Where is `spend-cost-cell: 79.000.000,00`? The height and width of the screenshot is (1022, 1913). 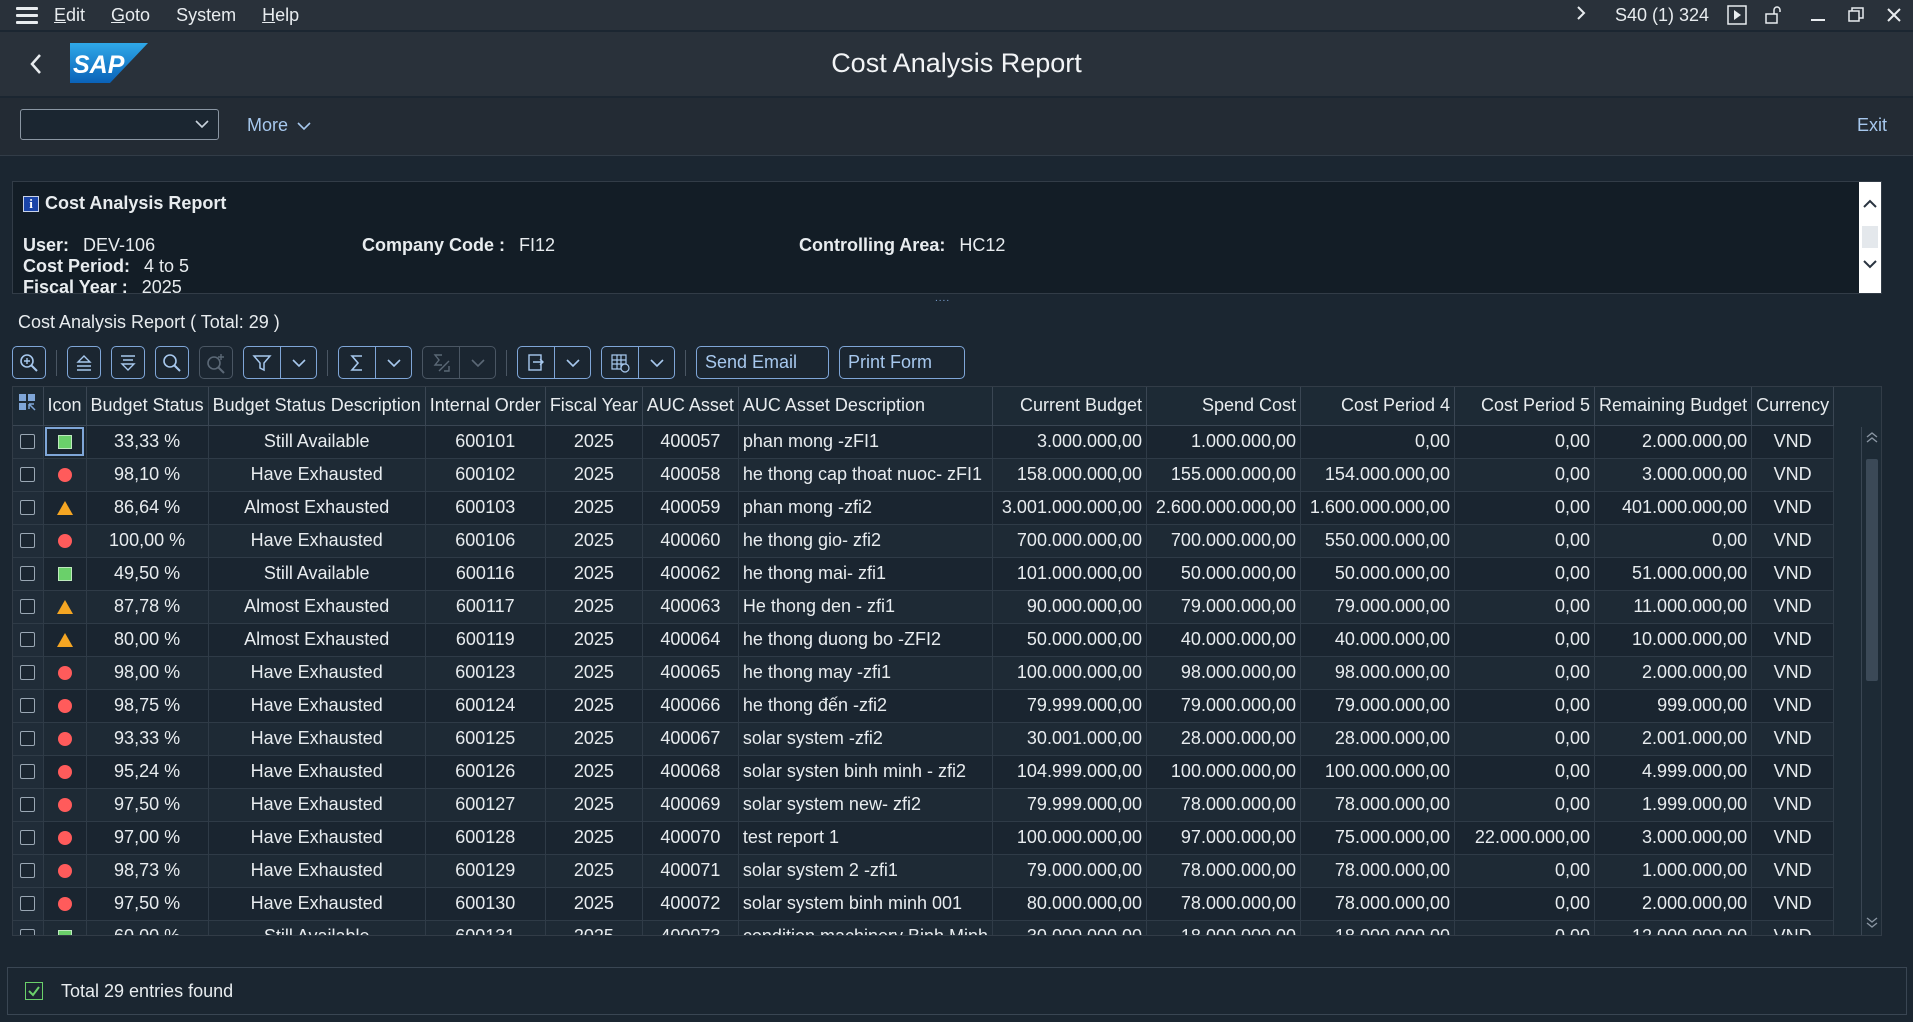
spend-cost-cell: 79.000.000,00 is located at coordinates (1224, 607).